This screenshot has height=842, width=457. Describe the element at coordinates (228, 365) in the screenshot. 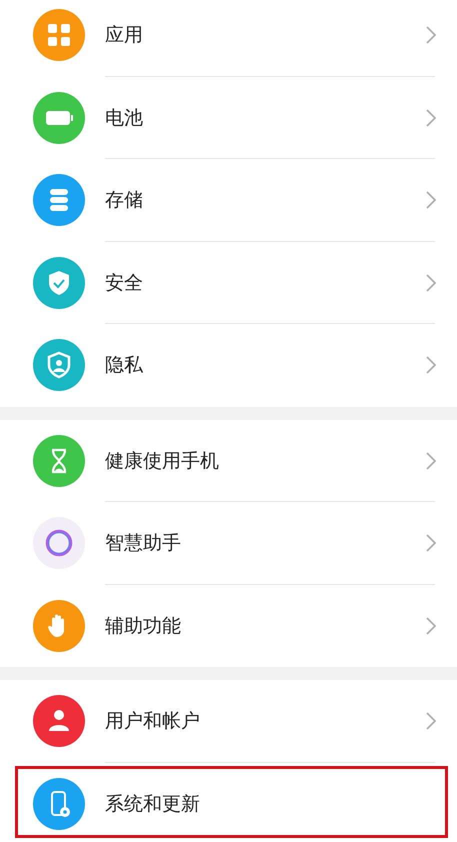

I see `settings-item: 隐私` at that location.